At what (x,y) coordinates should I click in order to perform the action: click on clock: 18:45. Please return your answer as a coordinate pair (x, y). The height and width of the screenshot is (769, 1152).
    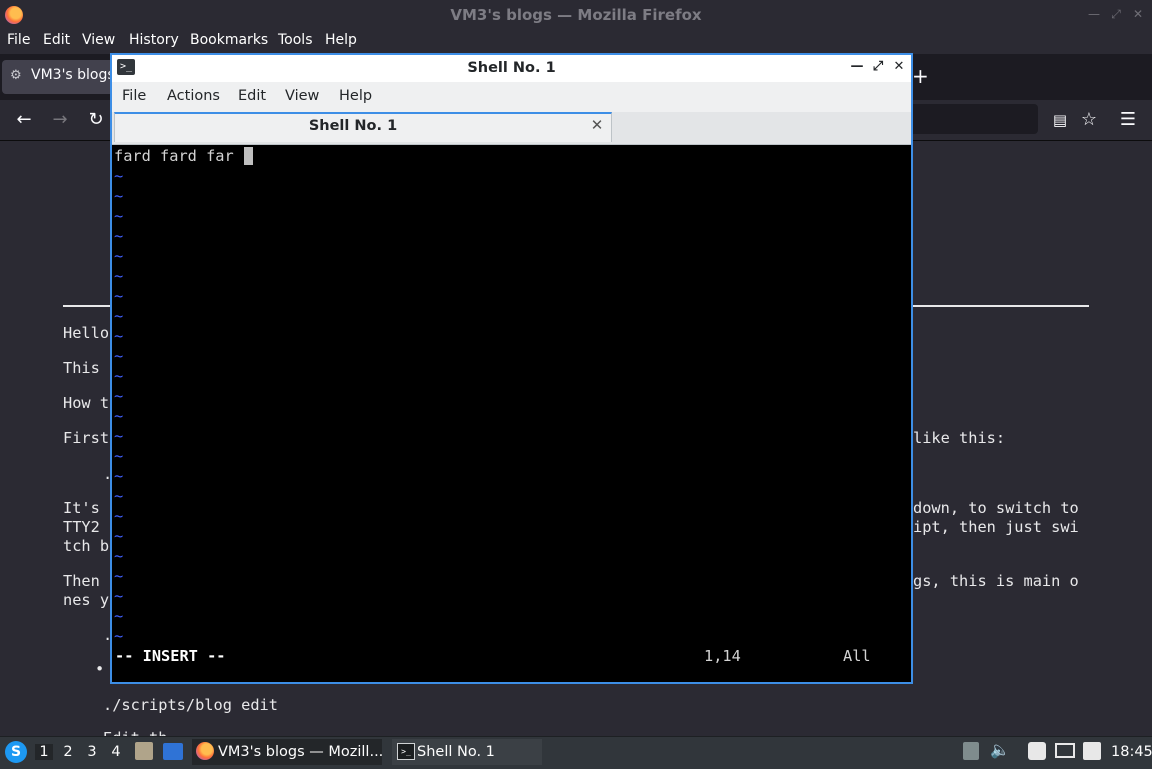
    Looking at the image, I should click on (1131, 752).